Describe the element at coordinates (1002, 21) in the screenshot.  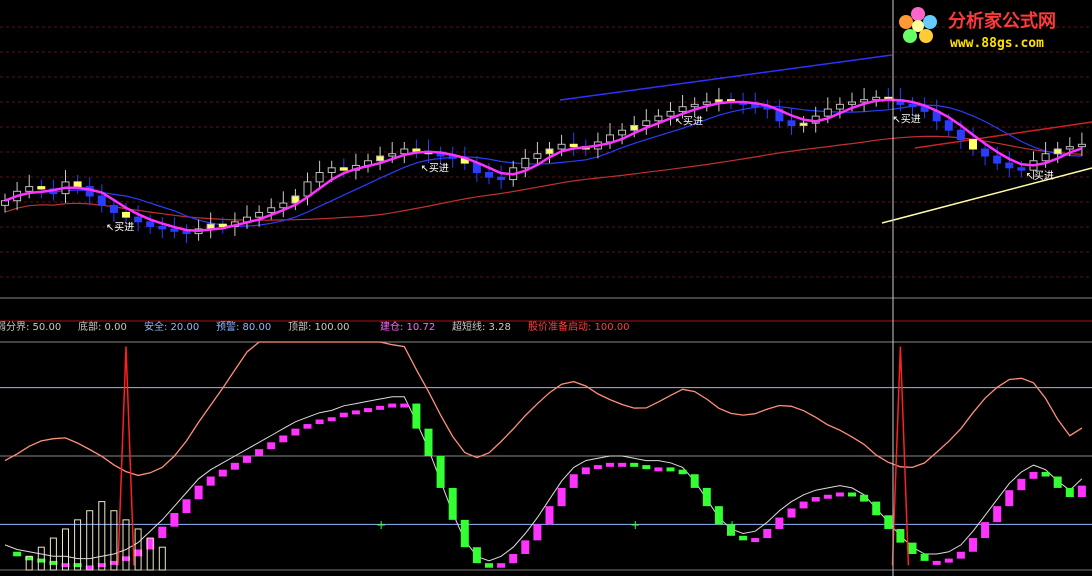
I see `watermark-title: 分析家公式网` at that location.